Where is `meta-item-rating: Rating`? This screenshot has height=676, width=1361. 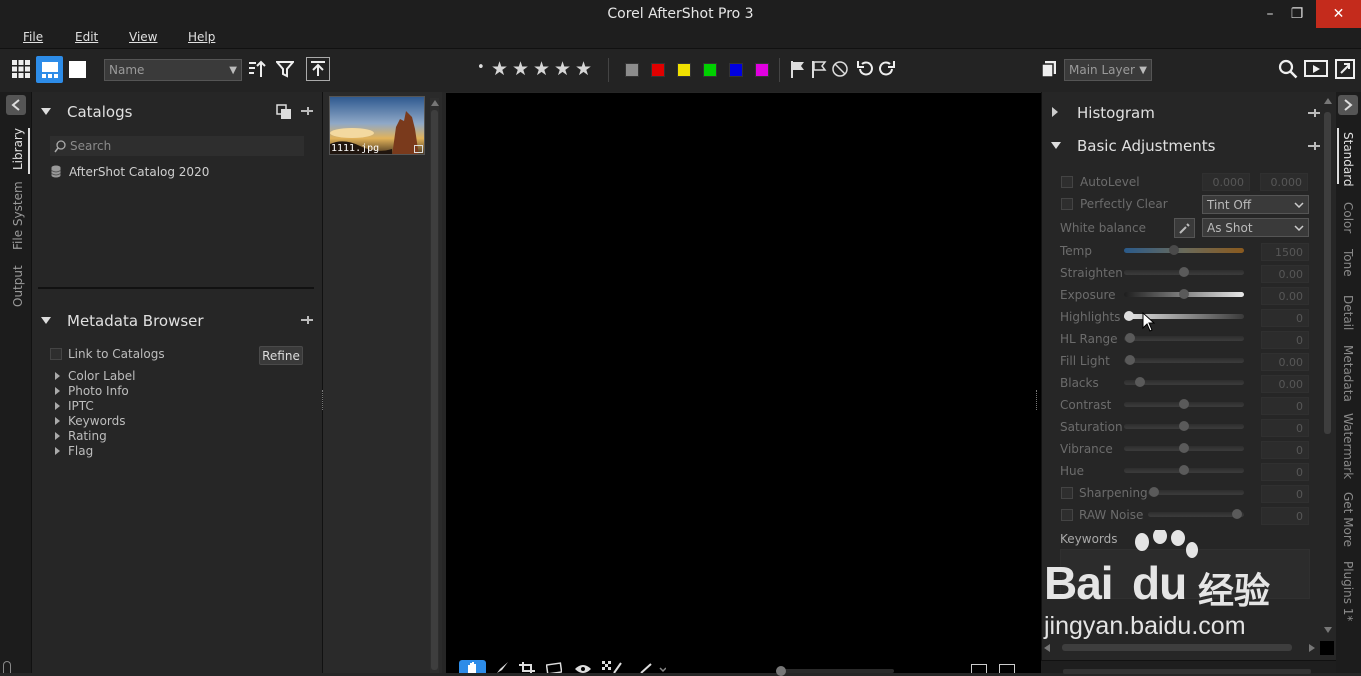
meta-item-rating: Rating is located at coordinates (87, 436).